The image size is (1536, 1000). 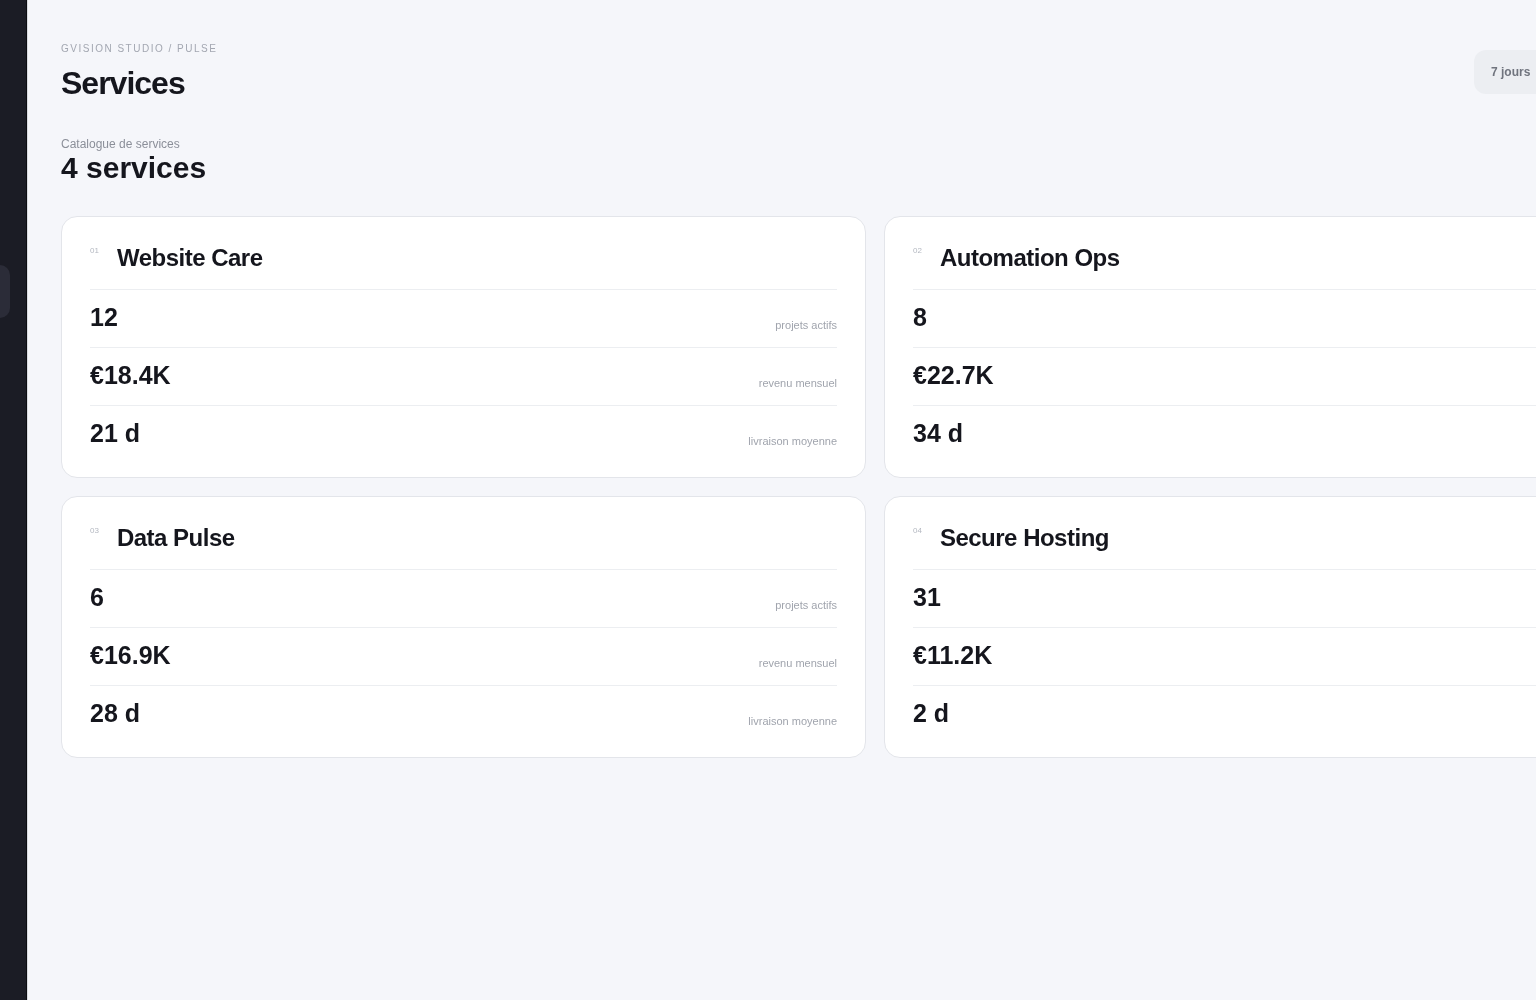 I want to click on metric-value: 12, so click(x=104, y=317).